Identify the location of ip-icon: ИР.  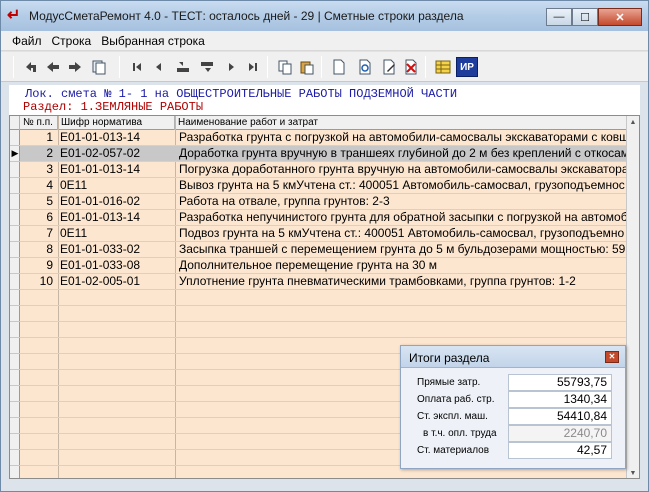
(467, 67).